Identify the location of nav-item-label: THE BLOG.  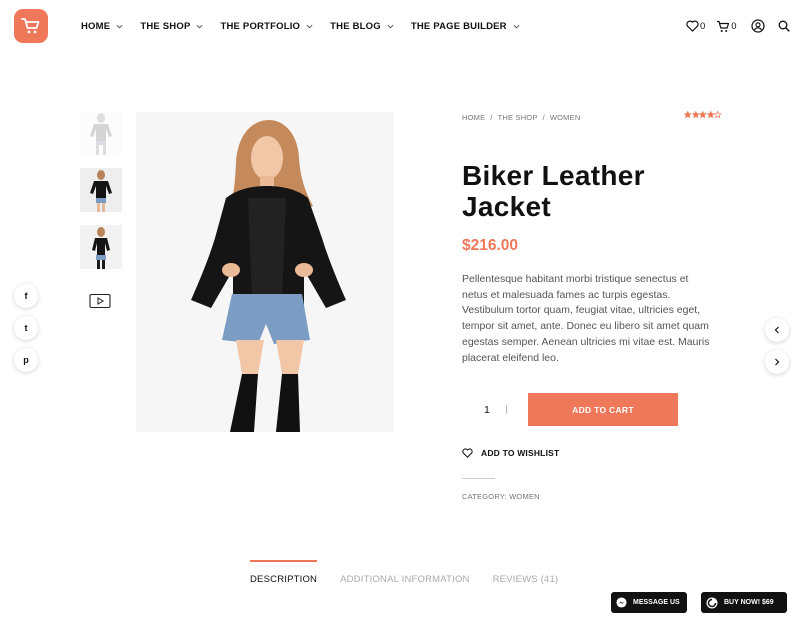
(355, 26).